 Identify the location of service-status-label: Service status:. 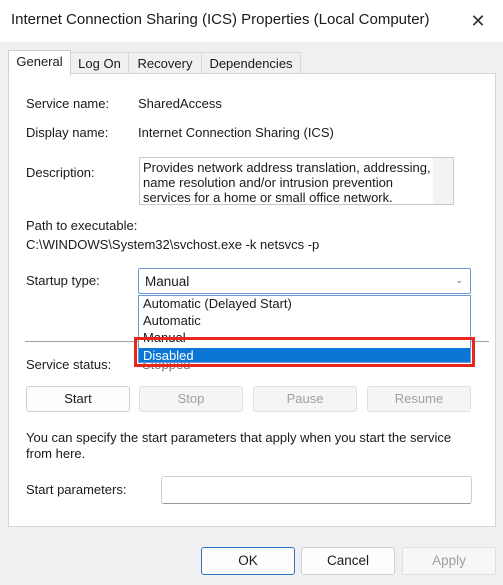
(69, 364).